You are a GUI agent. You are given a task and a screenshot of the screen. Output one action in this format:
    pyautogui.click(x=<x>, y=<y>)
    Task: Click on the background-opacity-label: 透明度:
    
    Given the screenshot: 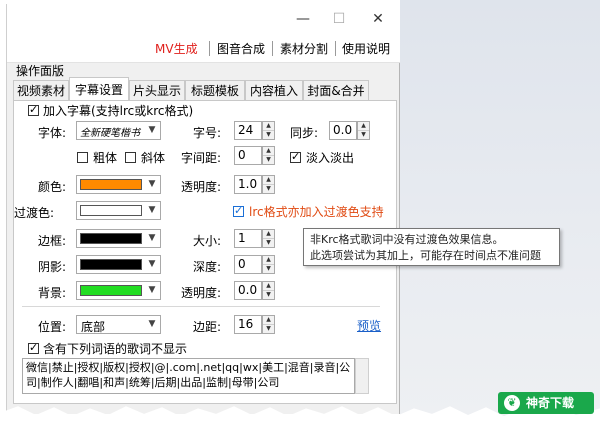 What is the action you would take?
    pyautogui.click(x=201, y=293)
    